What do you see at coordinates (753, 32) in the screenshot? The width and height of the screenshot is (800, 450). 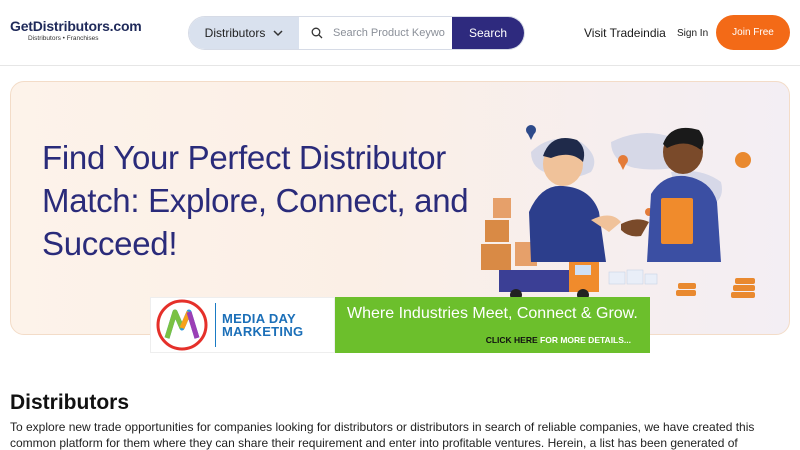 I see `join-free-button: Join Free` at bounding box center [753, 32].